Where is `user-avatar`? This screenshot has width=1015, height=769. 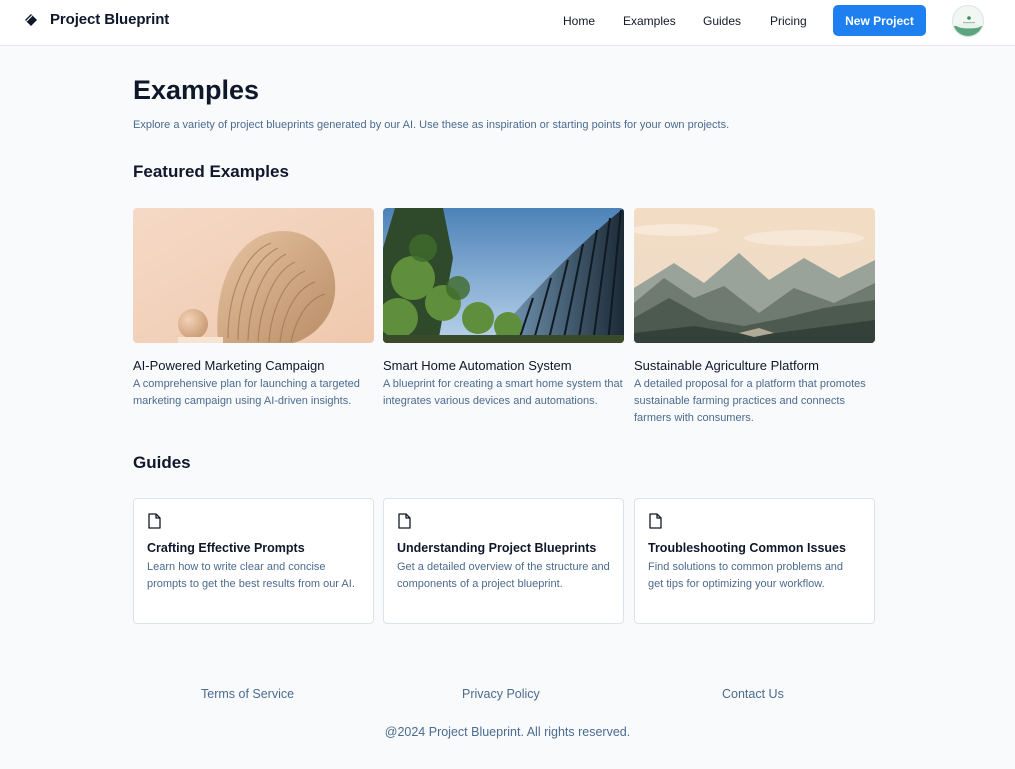
user-avatar is located at coordinates (968, 21).